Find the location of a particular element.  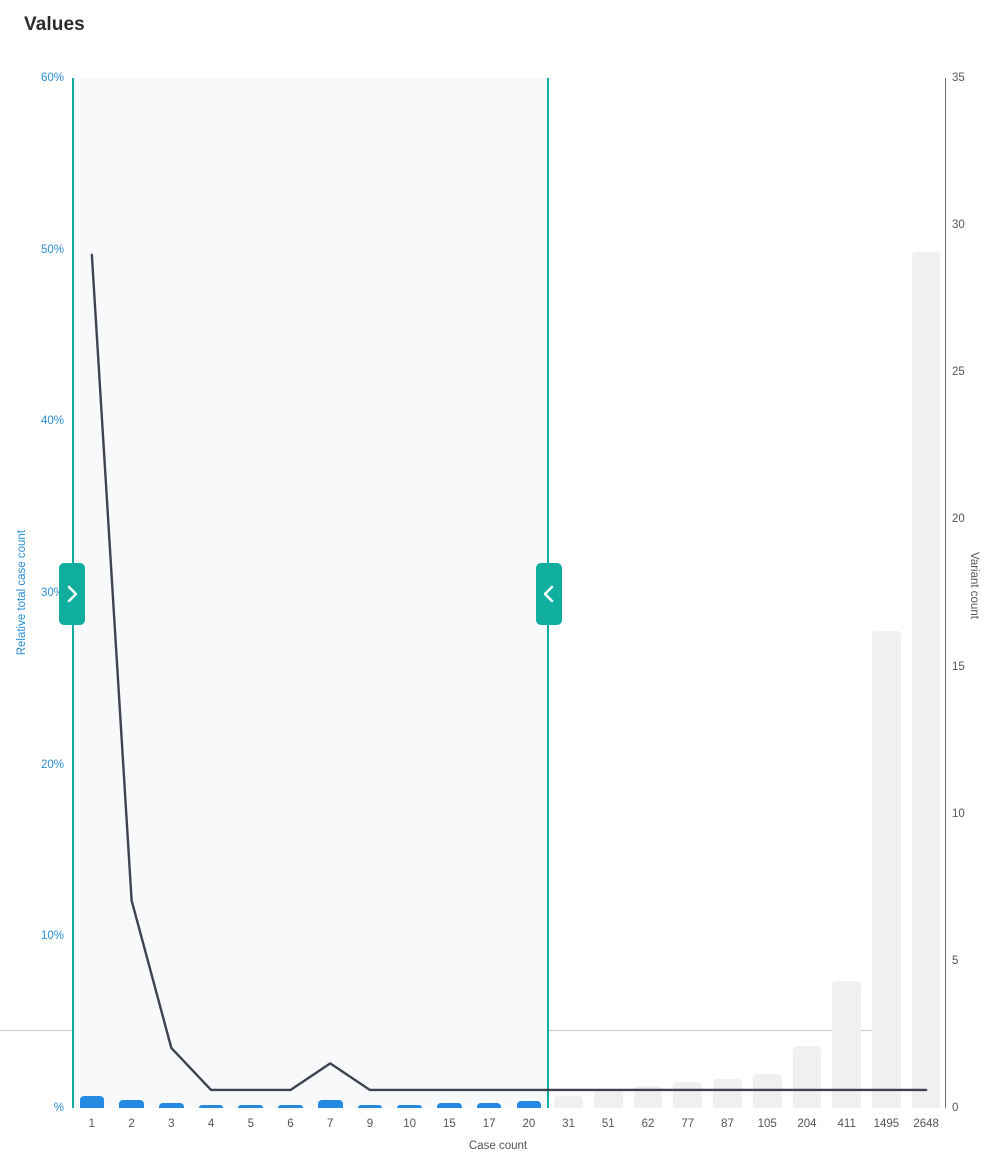

chevron-left-icon is located at coordinates (548, 594).